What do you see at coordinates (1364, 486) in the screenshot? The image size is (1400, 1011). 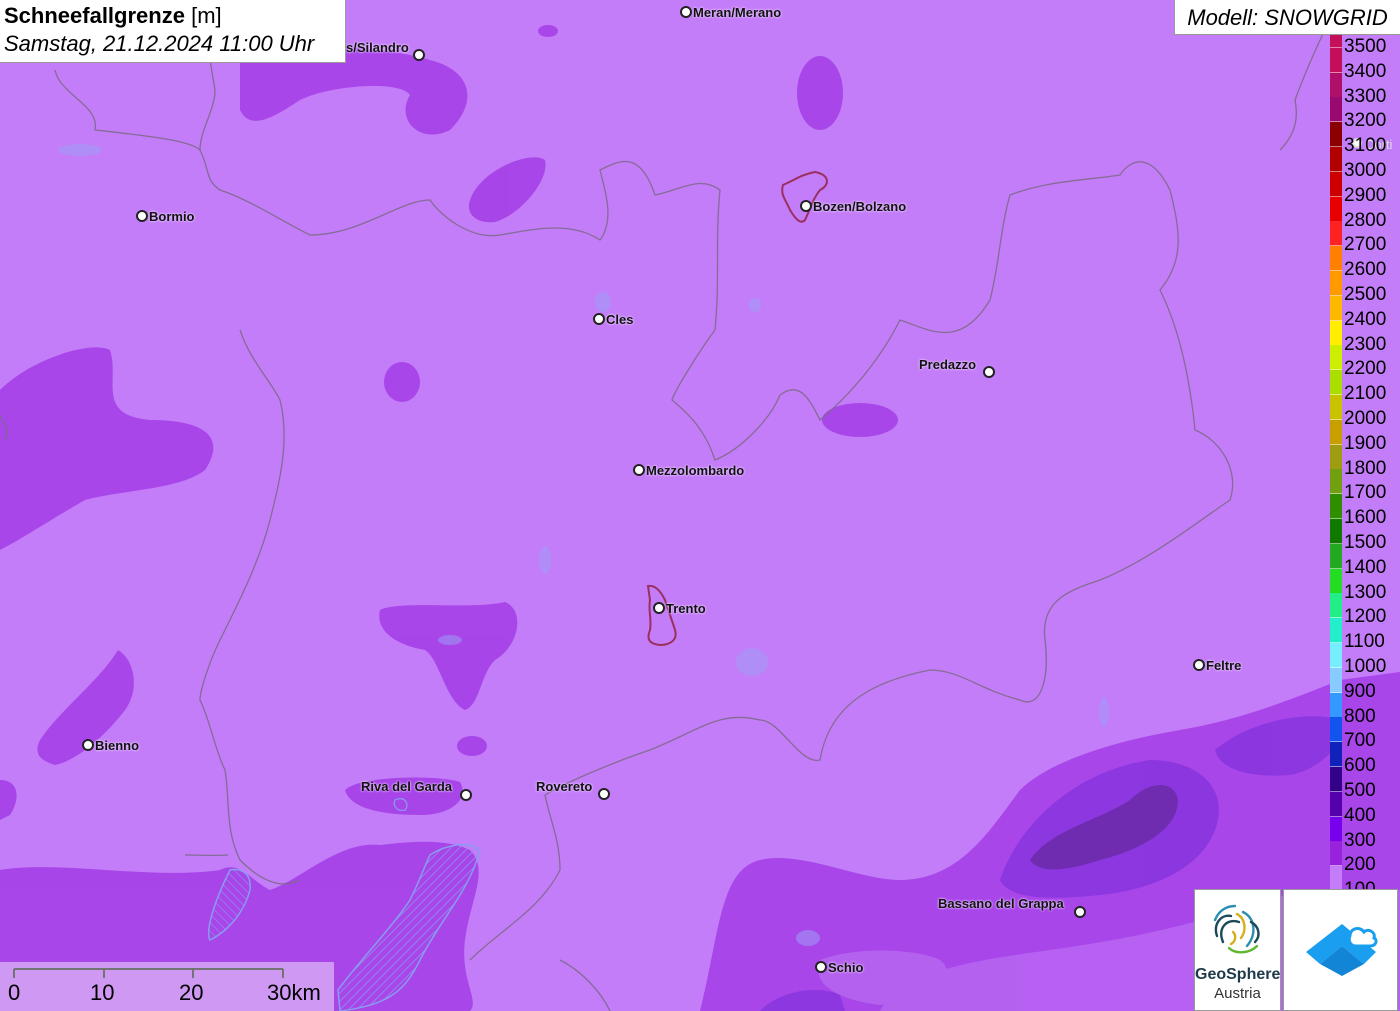 I see `legend-row: 1700` at bounding box center [1364, 486].